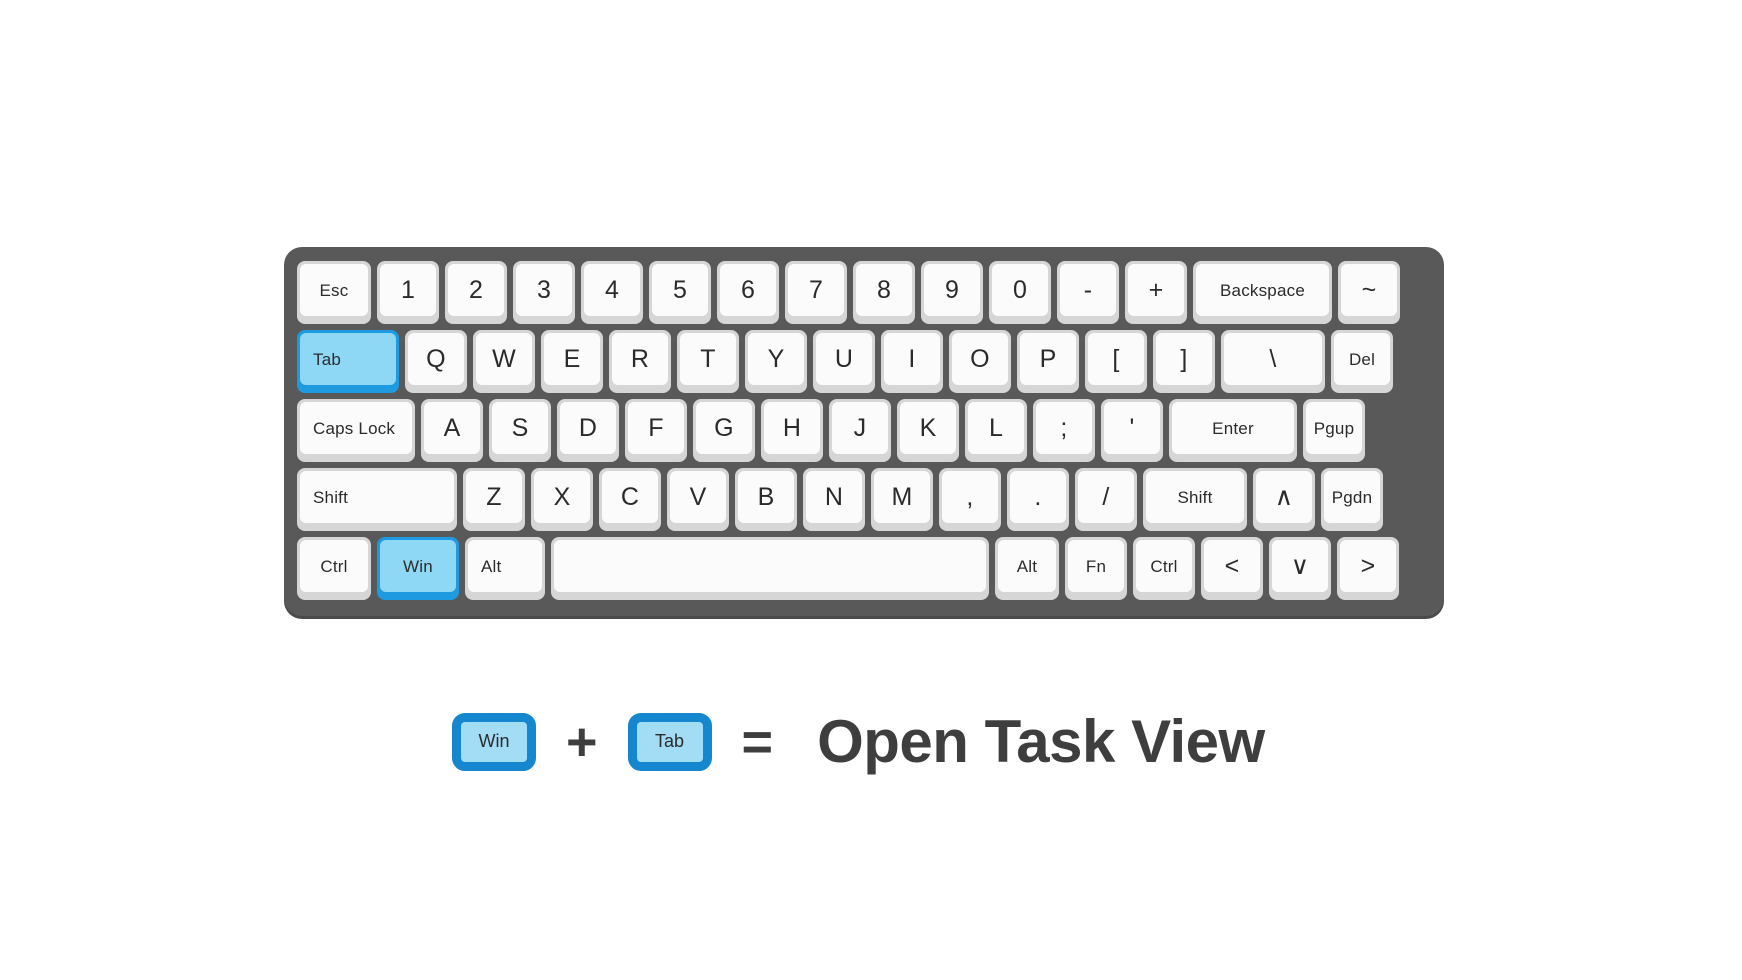 Image resolution: width=1742 pixels, height=980 pixels. Describe the element at coordinates (970, 496) in the screenshot. I see `key-label: ,` at that location.